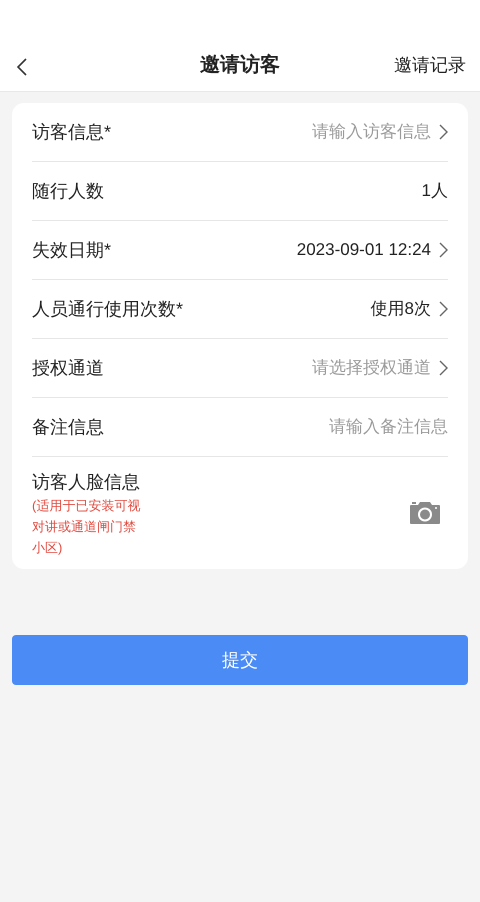 The width and height of the screenshot is (480, 902). What do you see at coordinates (400, 309) in the screenshot?
I see `field-value: 使用8次` at bounding box center [400, 309].